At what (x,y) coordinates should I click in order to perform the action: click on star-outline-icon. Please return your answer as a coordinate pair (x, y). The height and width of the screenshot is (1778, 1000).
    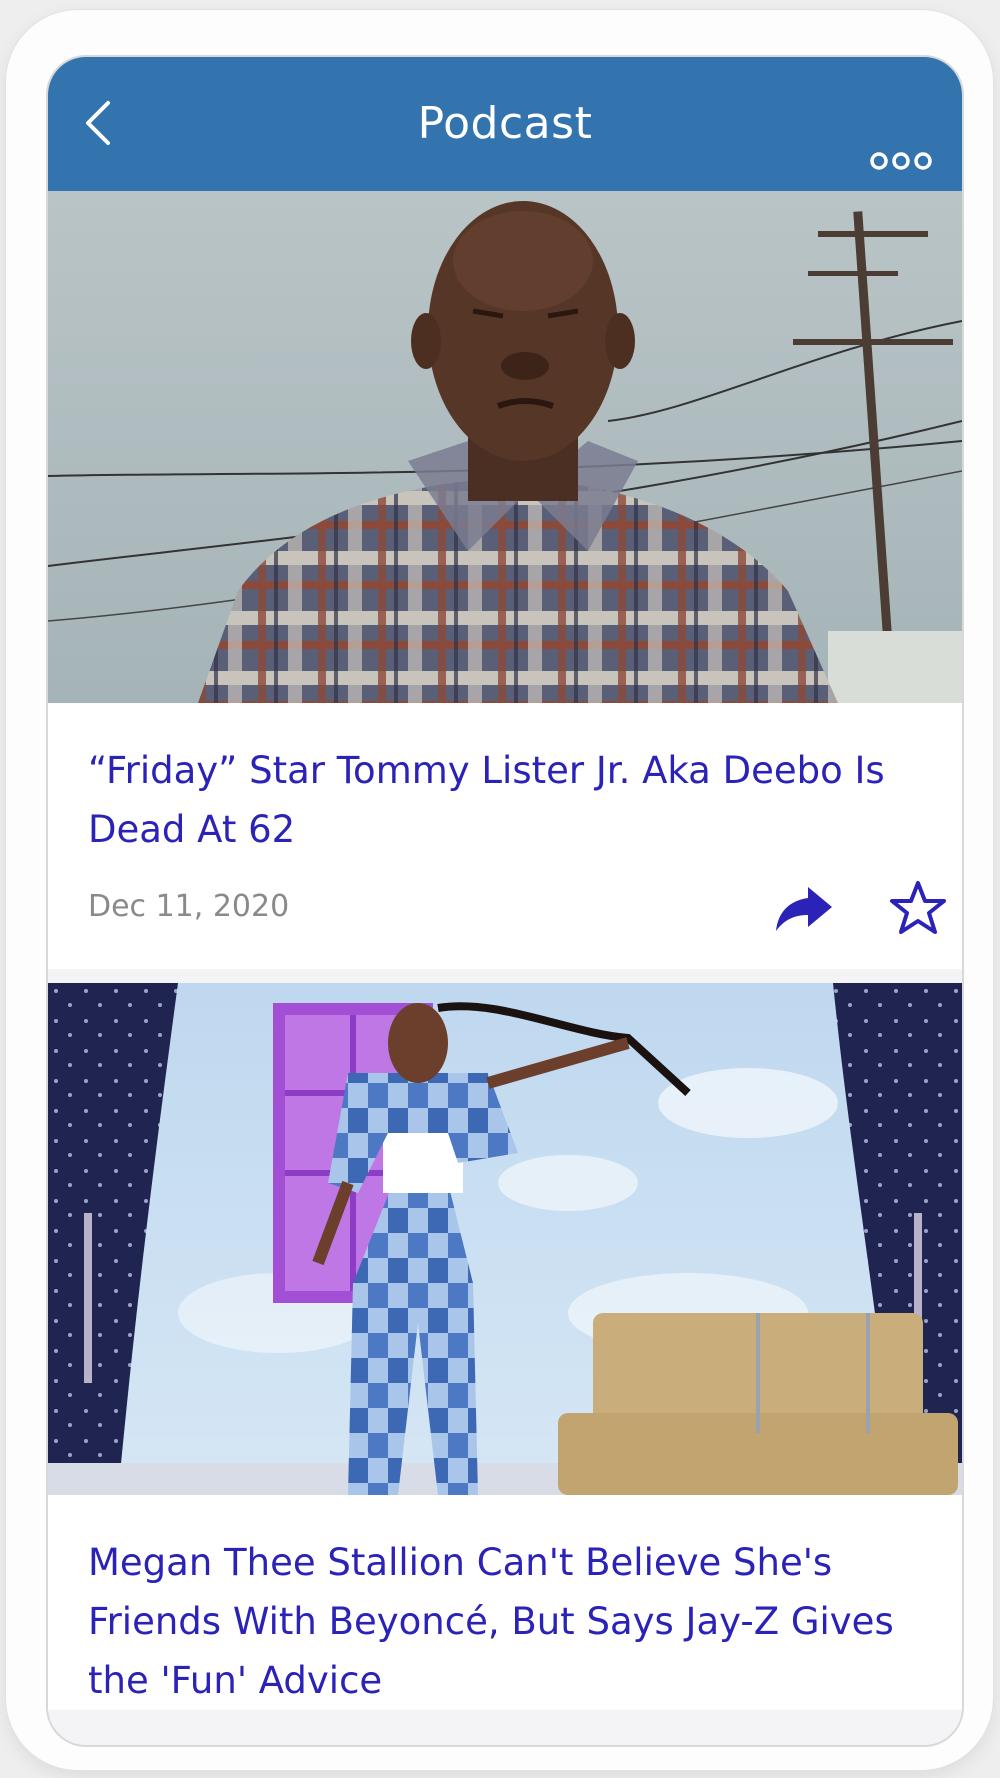
    Looking at the image, I should click on (918, 907).